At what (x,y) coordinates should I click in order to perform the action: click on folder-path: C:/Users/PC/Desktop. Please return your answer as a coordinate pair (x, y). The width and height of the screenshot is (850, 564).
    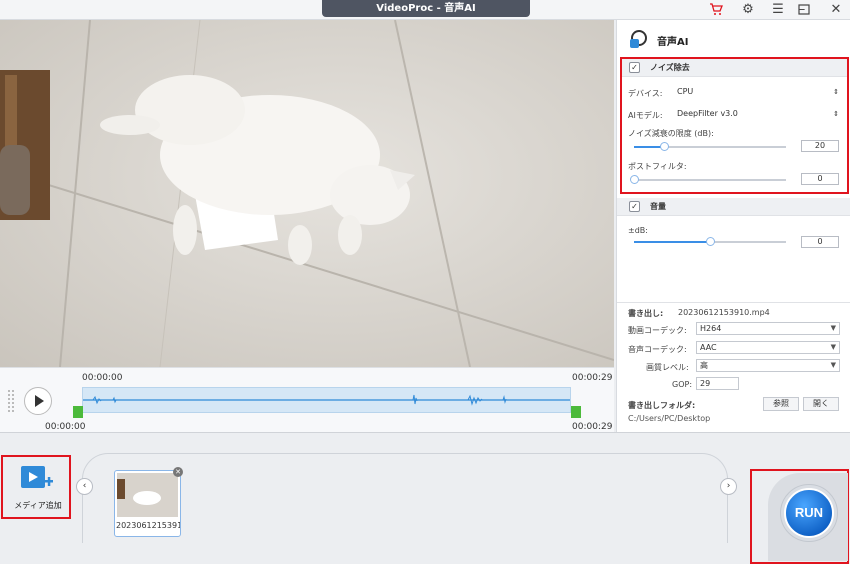
    Looking at the image, I should click on (669, 418).